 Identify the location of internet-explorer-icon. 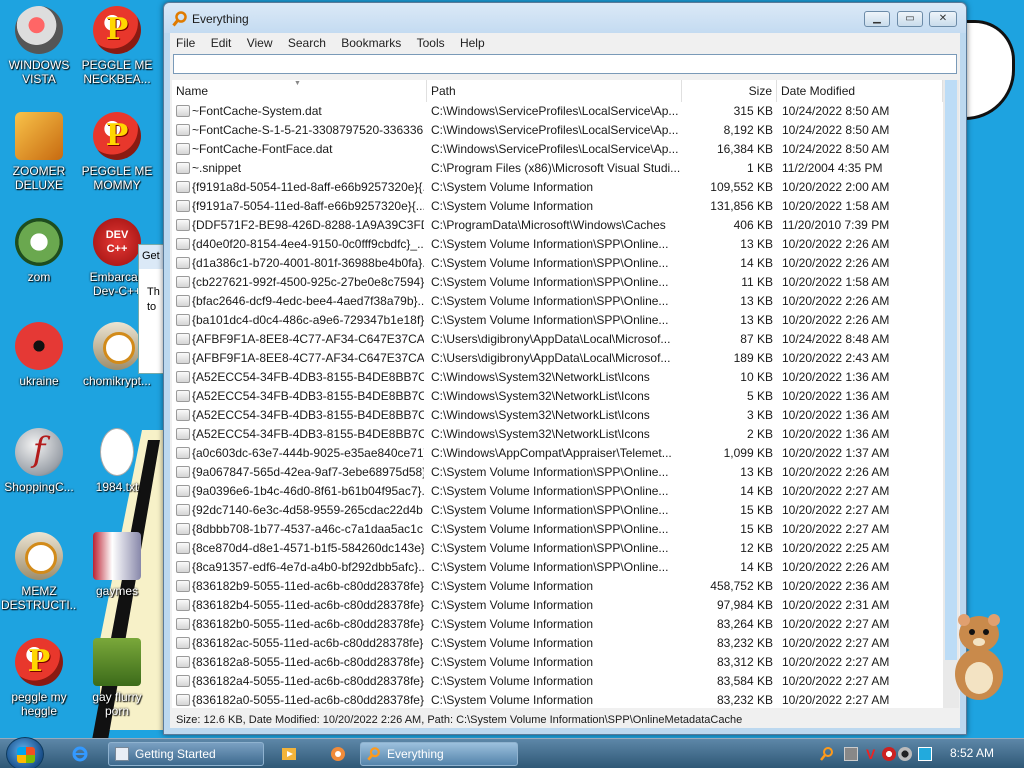
(80, 754).